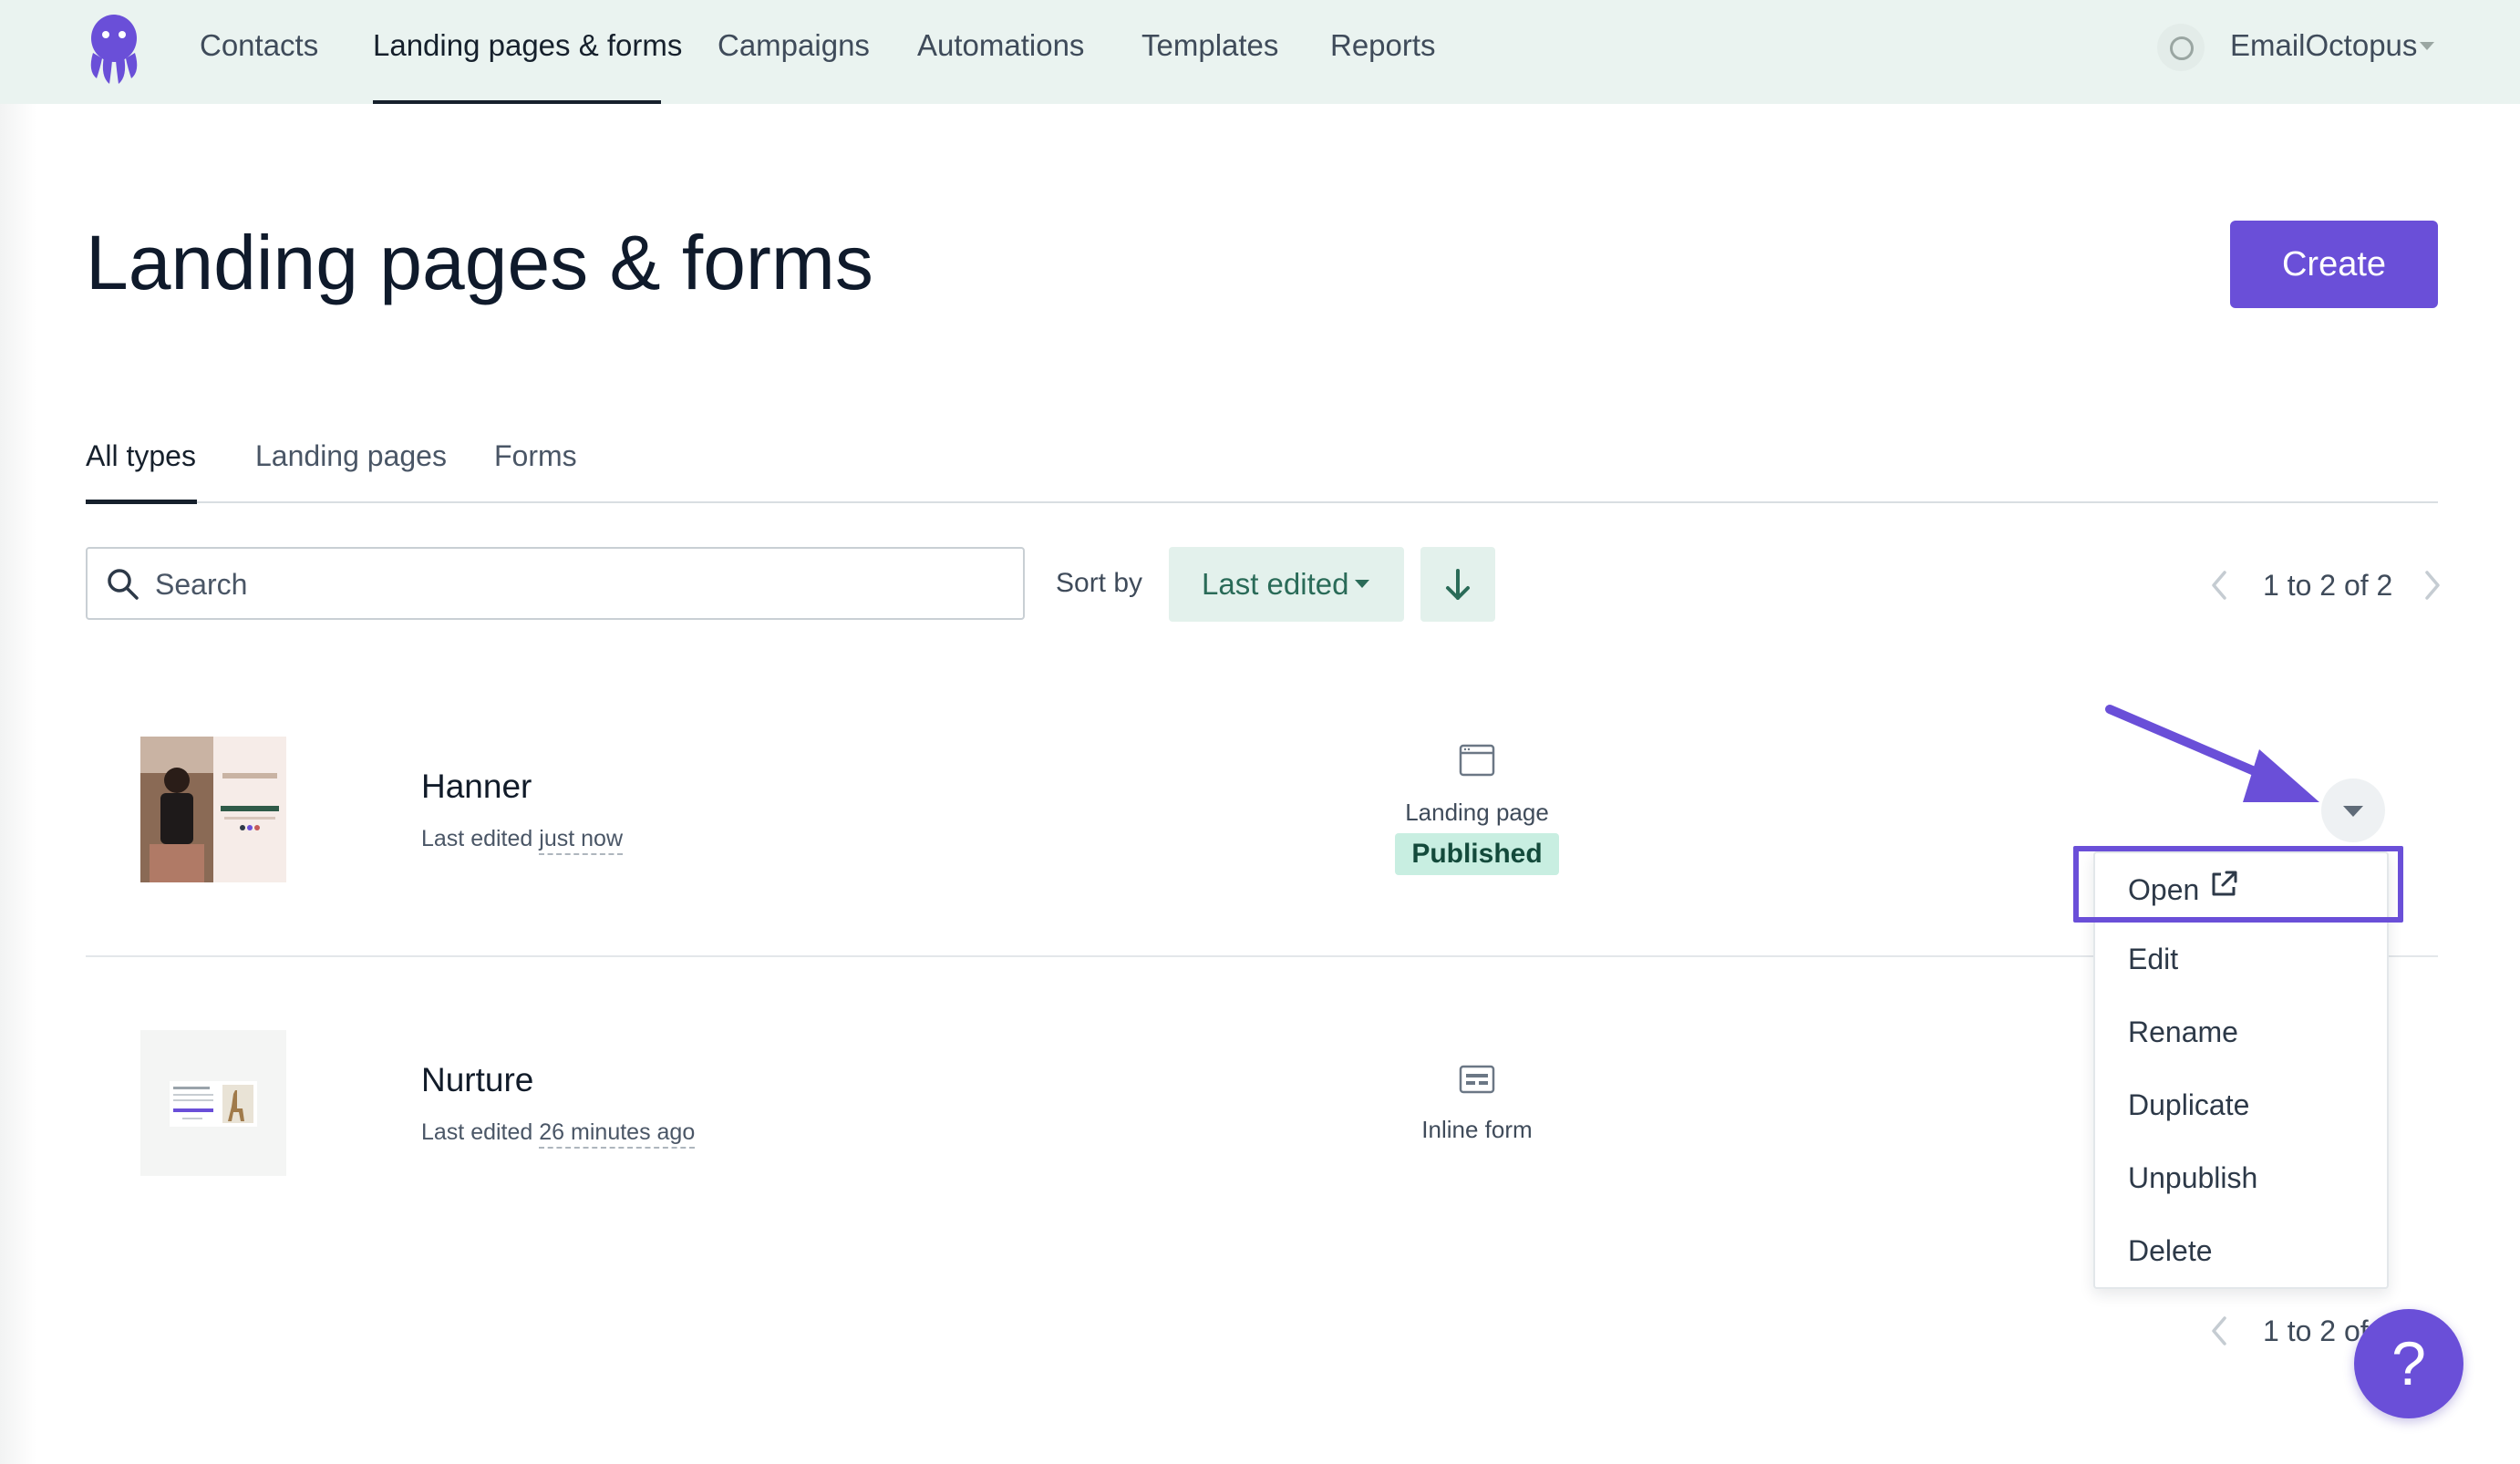  What do you see at coordinates (2212, 753) in the screenshot?
I see `annotation-arrow-icon` at bounding box center [2212, 753].